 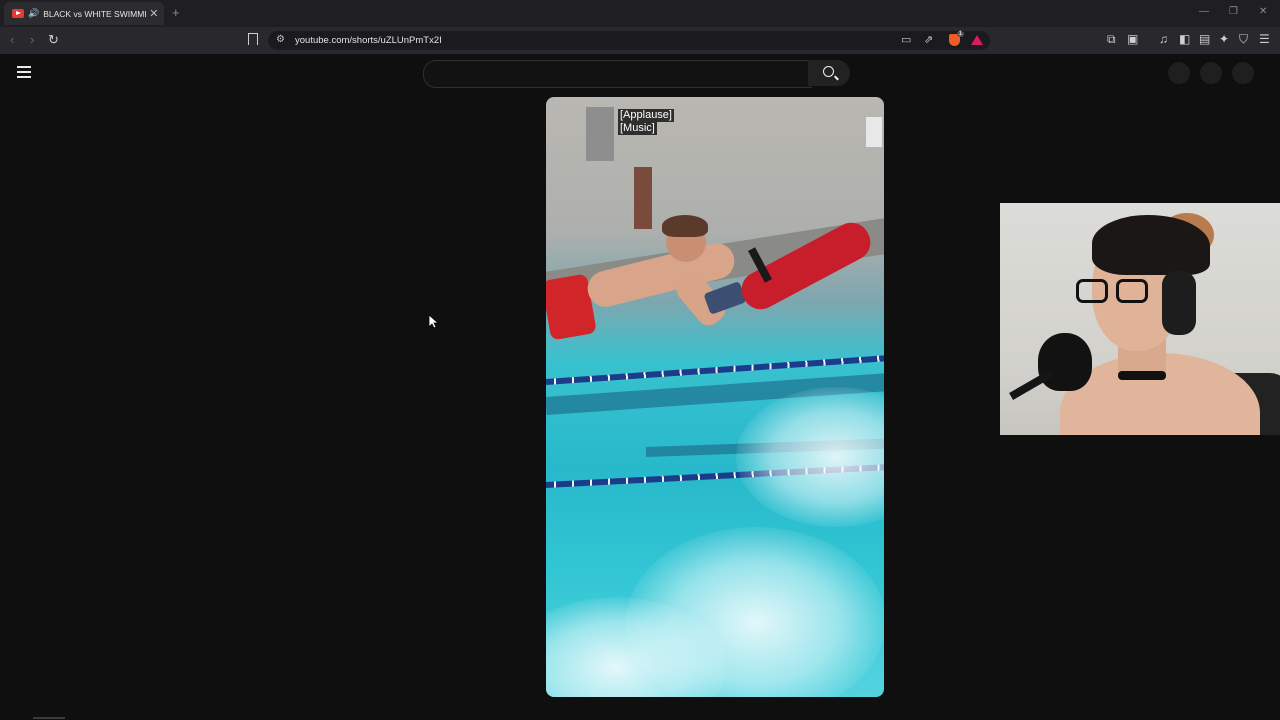 I want to click on brave-rewards-icon, so click(x=977, y=40).